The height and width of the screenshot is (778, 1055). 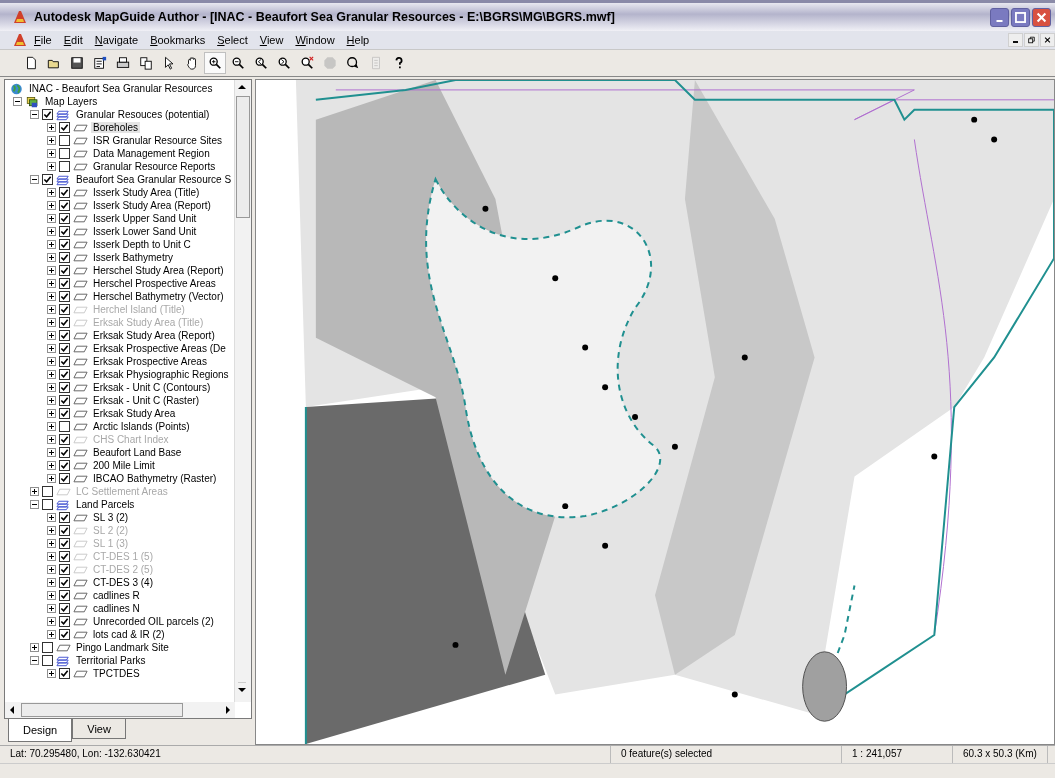 What do you see at coordinates (134, 413) in the screenshot?
I see `tree-item: Erksak Study Area` at bounding box center [134, 413].